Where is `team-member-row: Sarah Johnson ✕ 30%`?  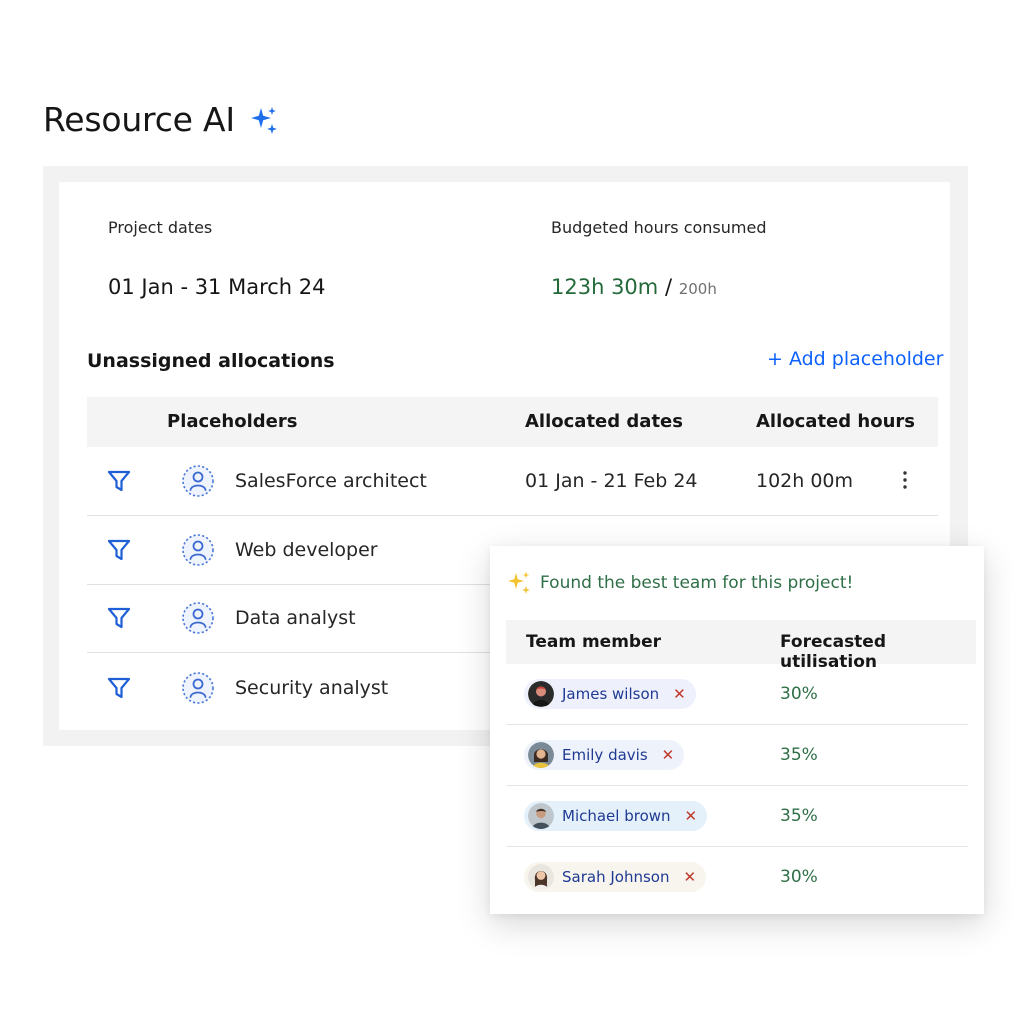
team-member-row: Sarah Johnson ✕ 30% is located at coordinates (737, 877).